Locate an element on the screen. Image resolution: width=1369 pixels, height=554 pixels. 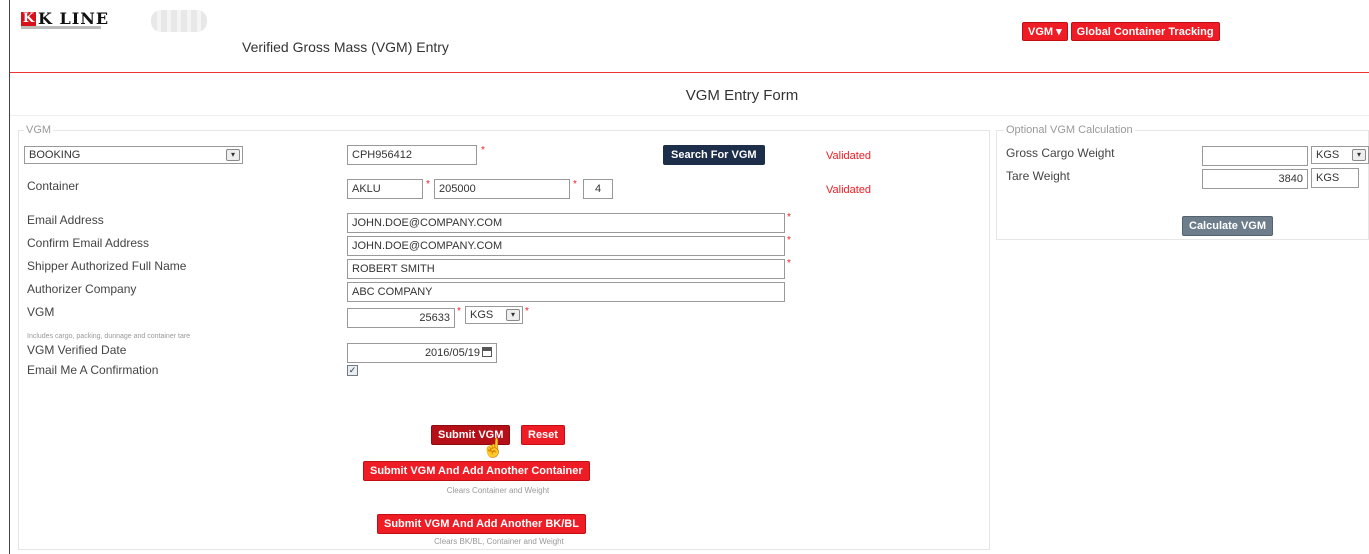
email-input: JOHN.DOE@COMPANY.COM is located at coordinates (566, 223).